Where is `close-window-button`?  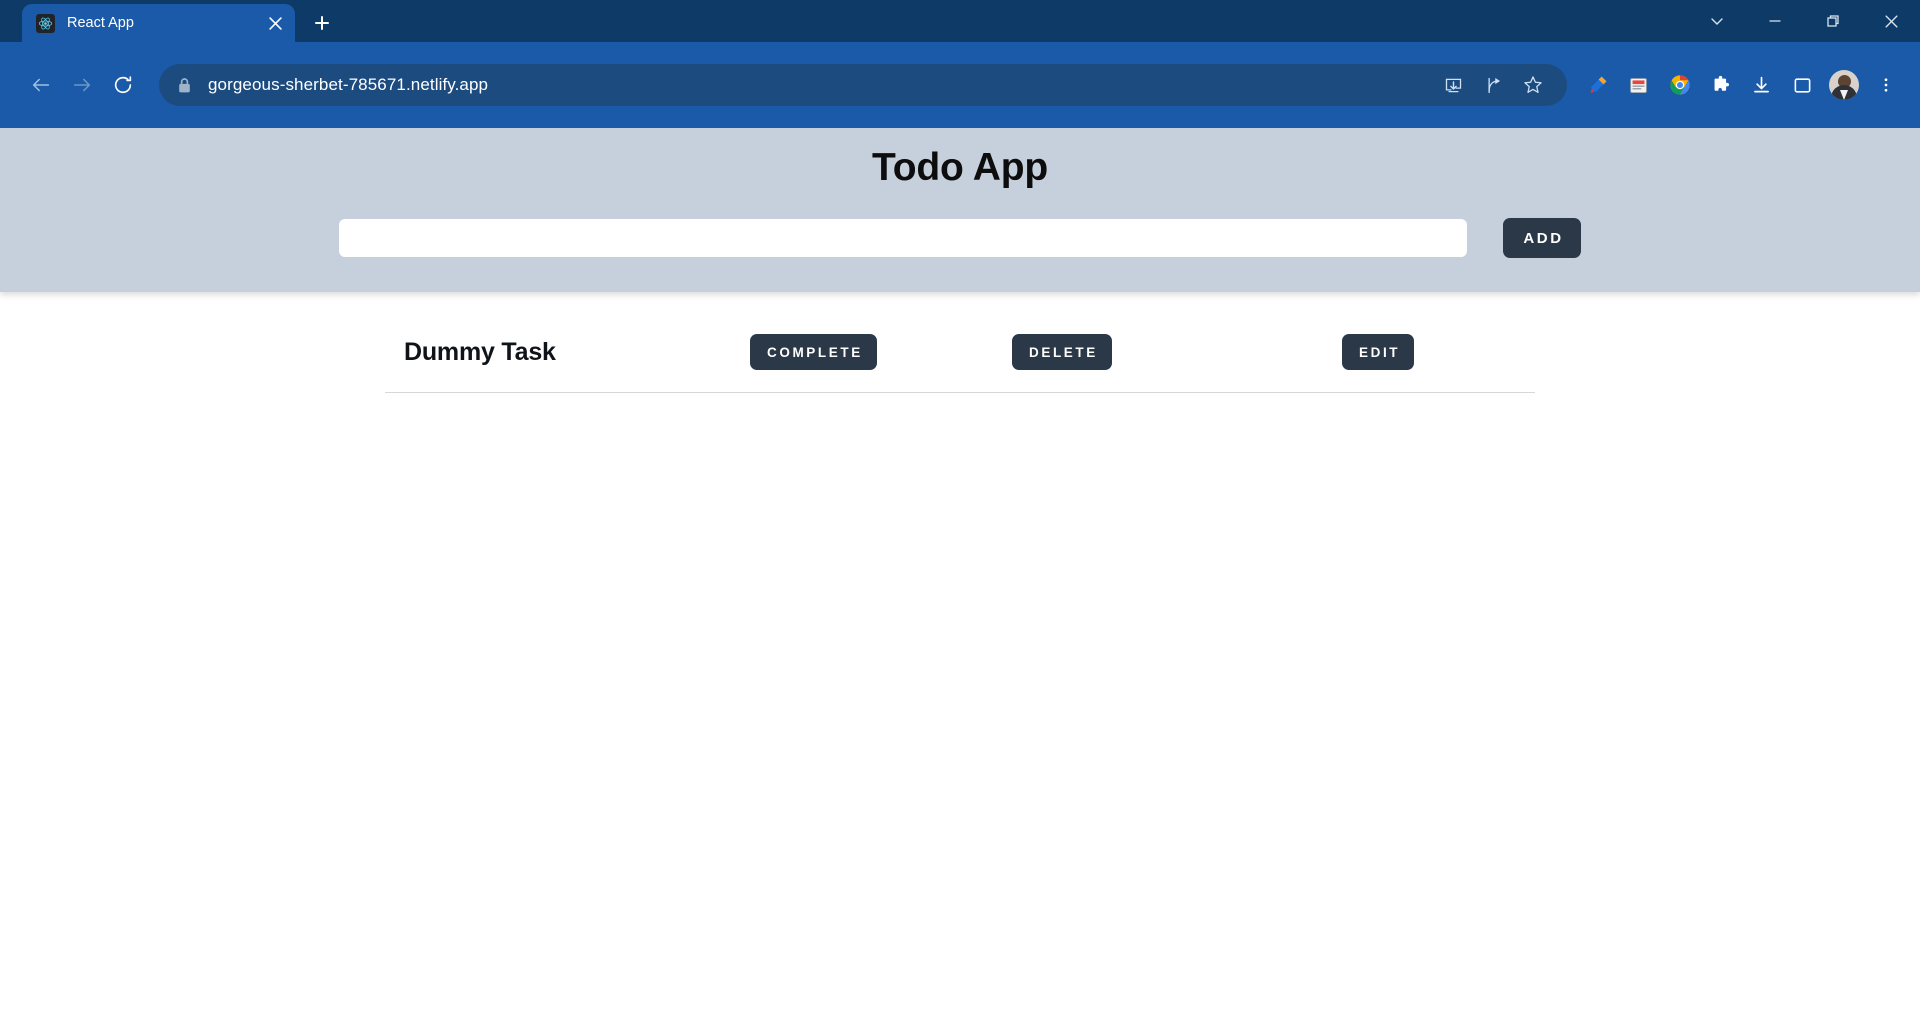 close-window-button is located at coordinates (1891, 21).